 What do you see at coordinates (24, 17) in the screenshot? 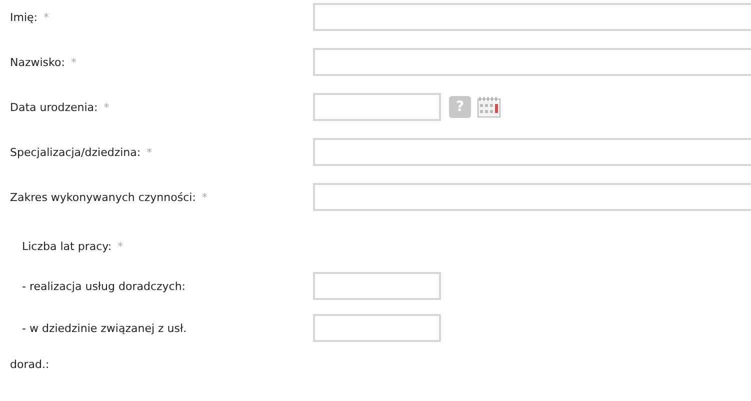
I see `field-label: Imię:` at bounding box center [24, 17].